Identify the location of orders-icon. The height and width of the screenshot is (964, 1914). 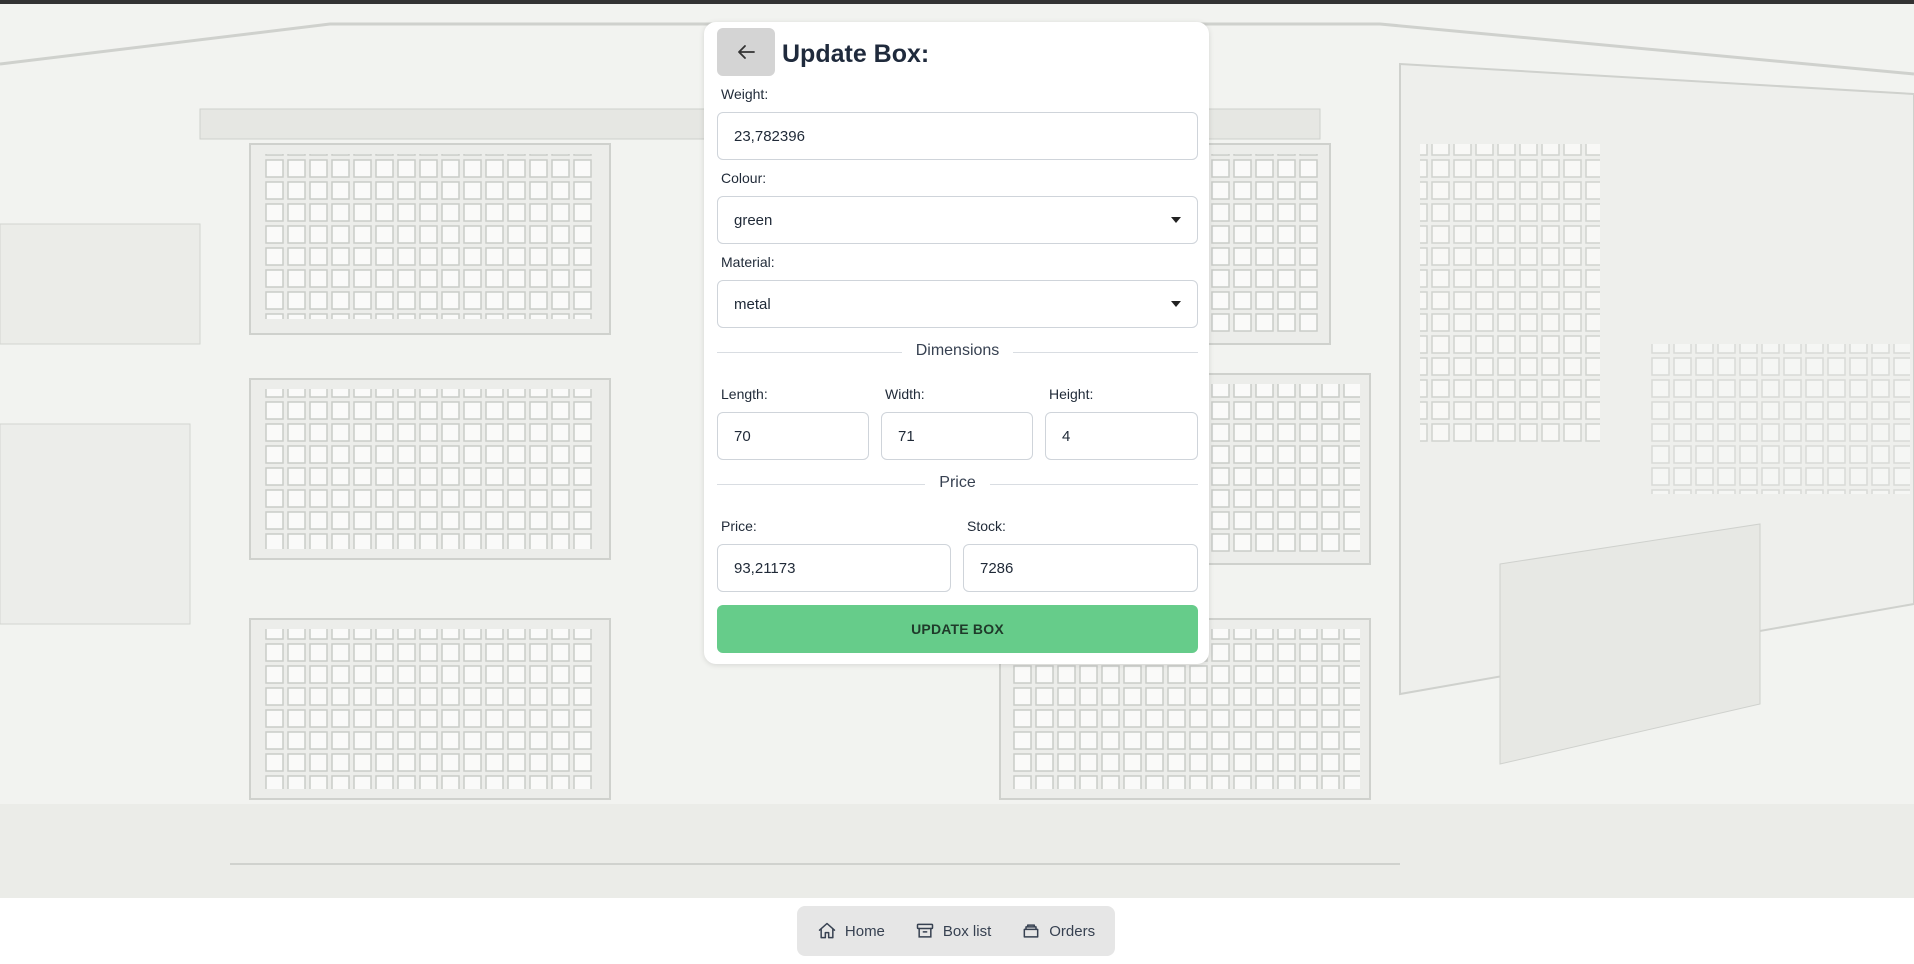
(1031, 931).